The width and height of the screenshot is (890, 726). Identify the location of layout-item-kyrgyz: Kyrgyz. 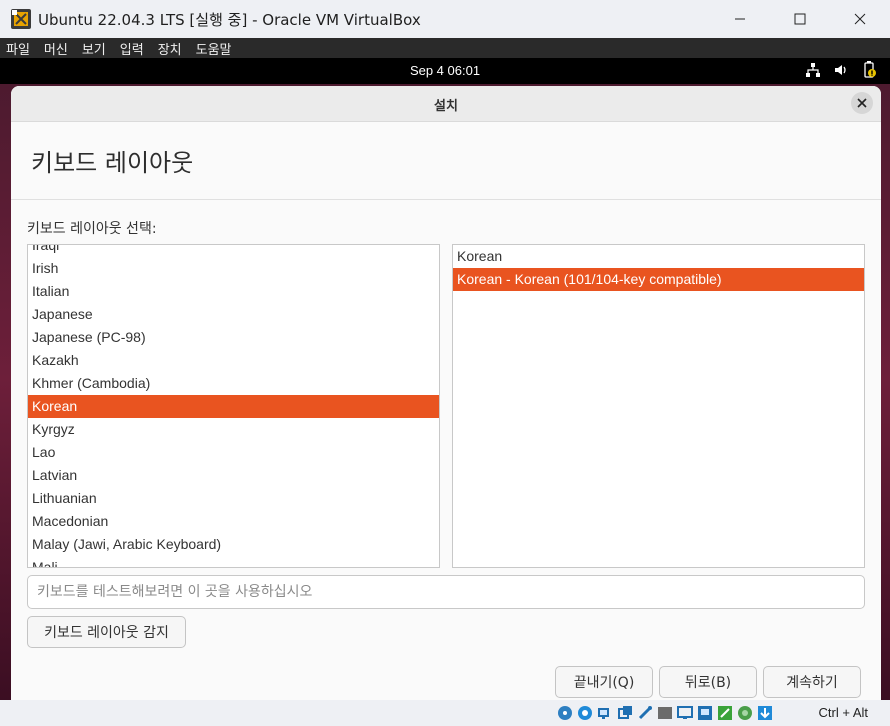
(233, 429).